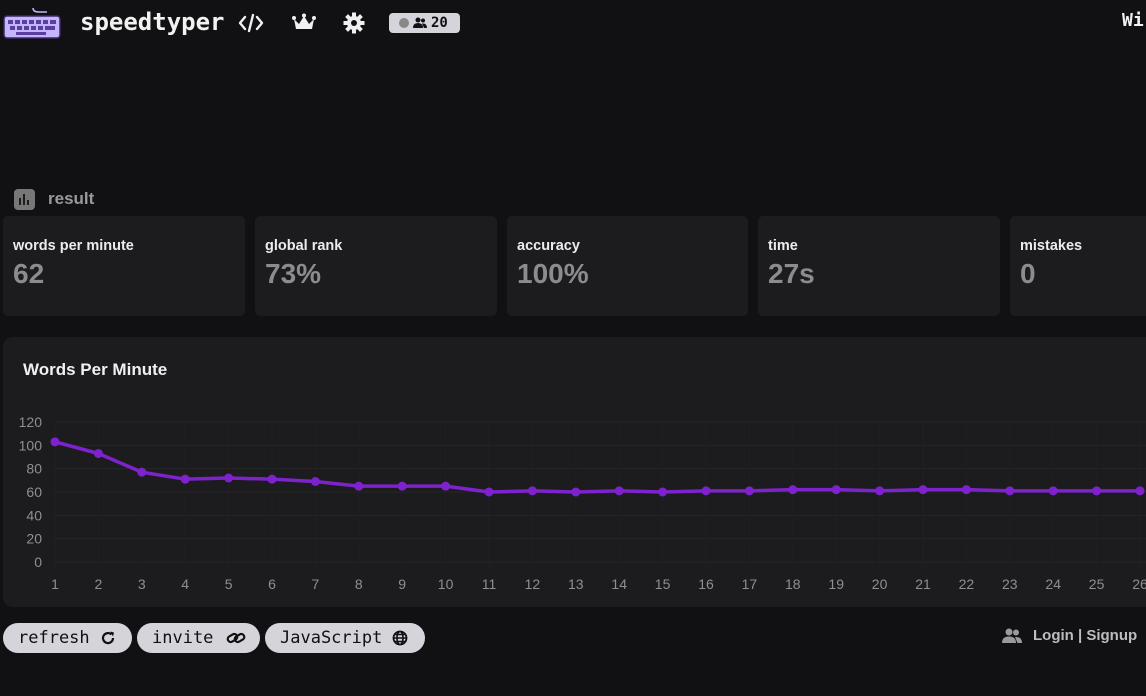  Describe the element at coordinates (793, 584) in the screenshot. I see `x-tick-label: 18` at that location.